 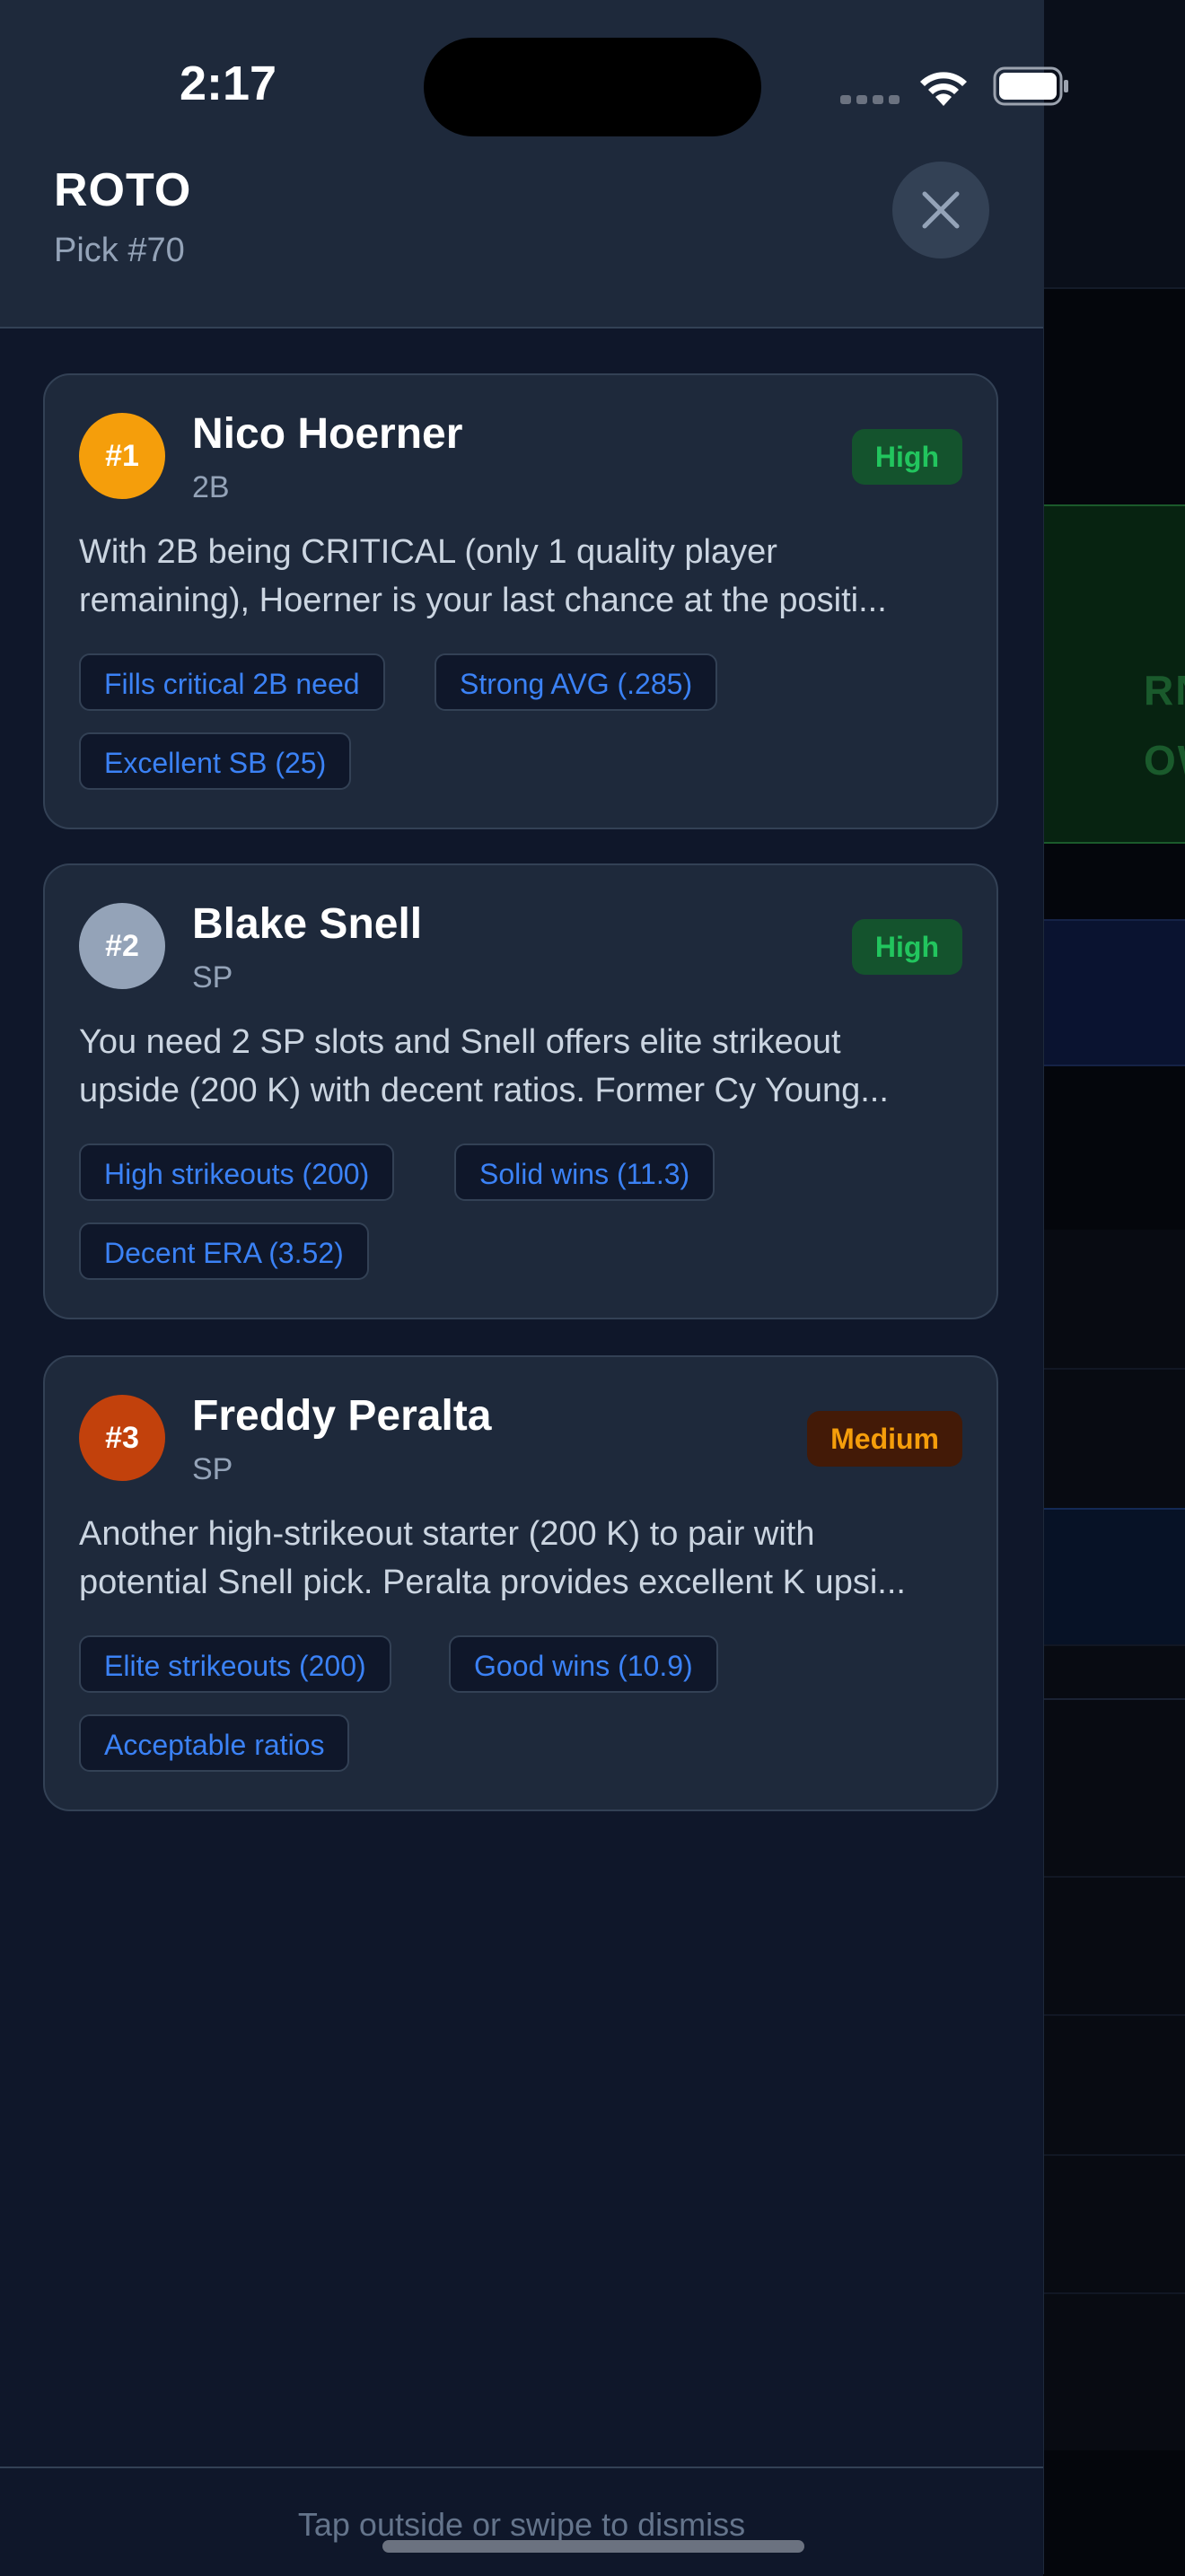 I want to click on reason-tag: Acceptable ratios, so click(x=214, y=1743).